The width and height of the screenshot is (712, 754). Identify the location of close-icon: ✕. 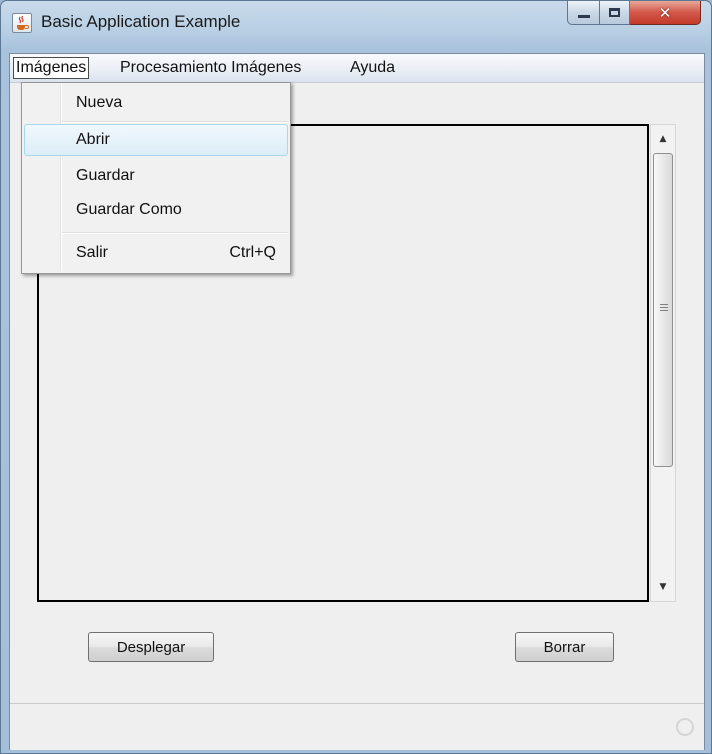
(665, 12).